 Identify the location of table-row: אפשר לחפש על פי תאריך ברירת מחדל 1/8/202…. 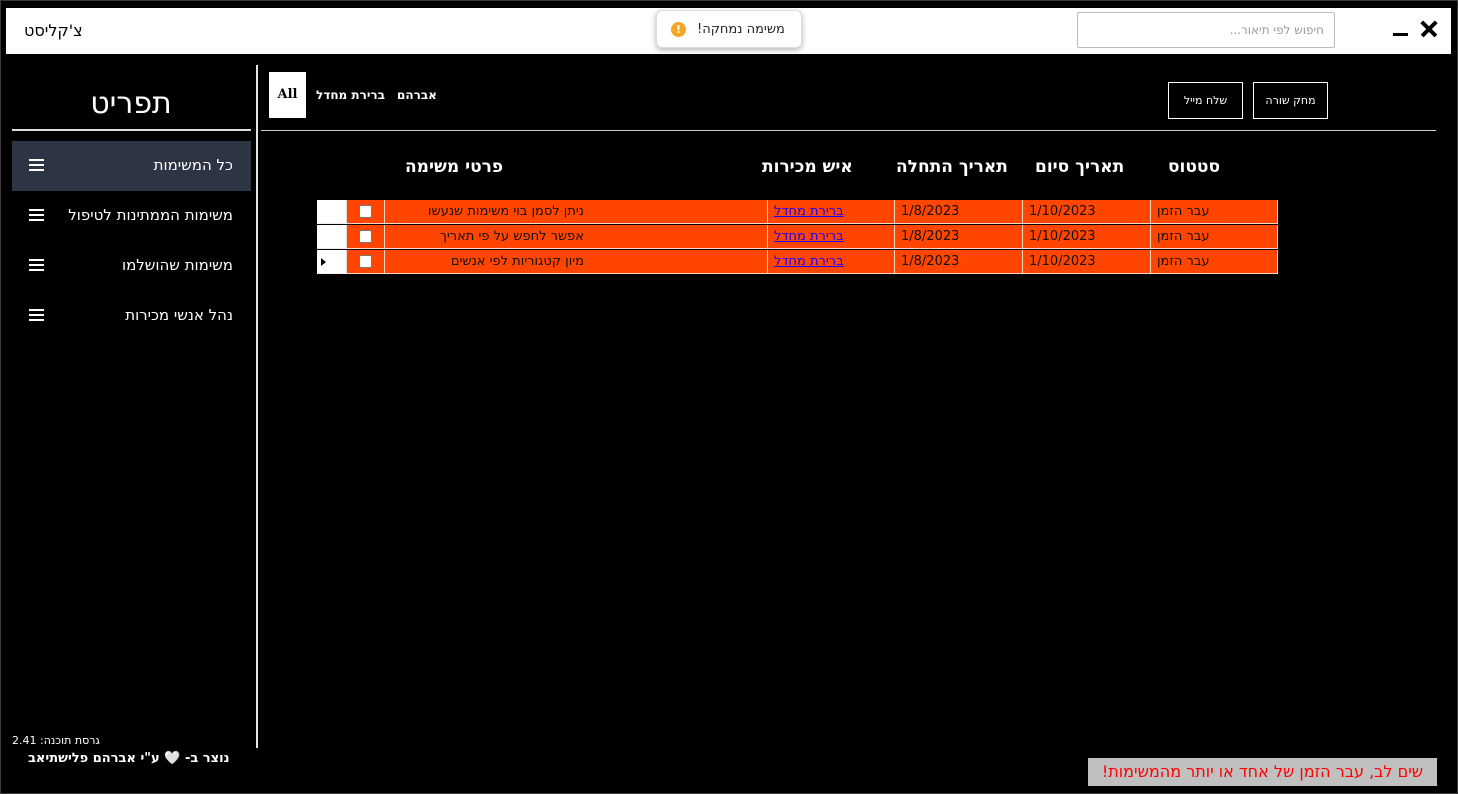
(797, 237).